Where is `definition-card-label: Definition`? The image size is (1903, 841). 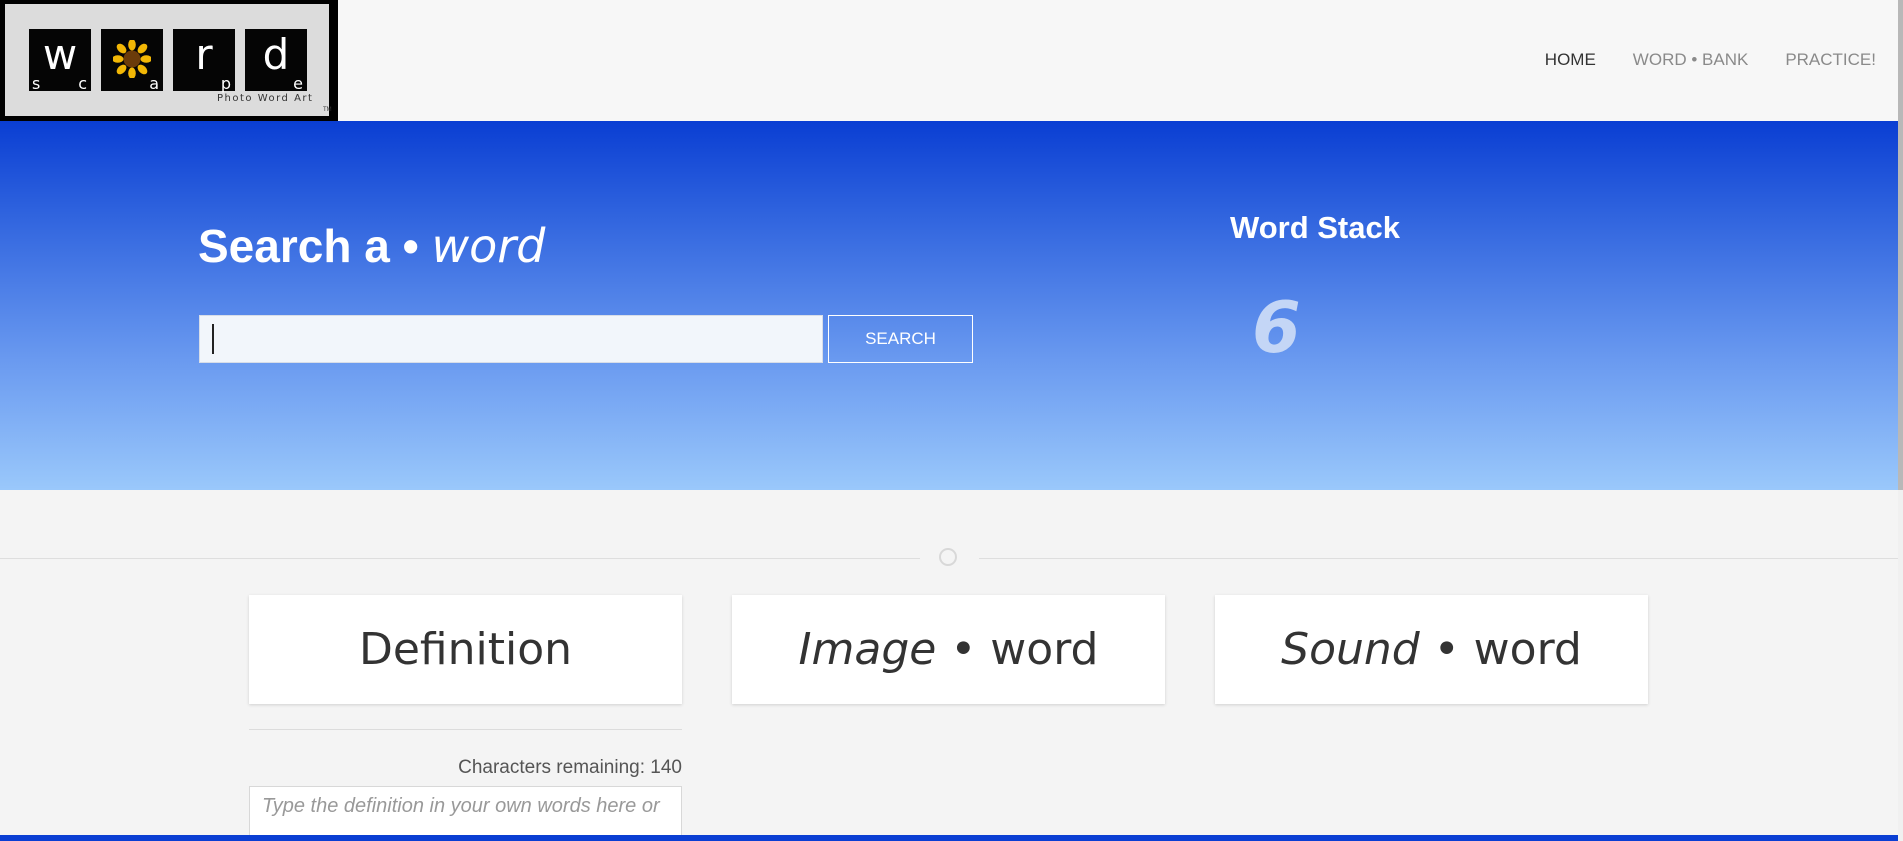
definition-card-label: Definition is located at coordinates (465, 649).